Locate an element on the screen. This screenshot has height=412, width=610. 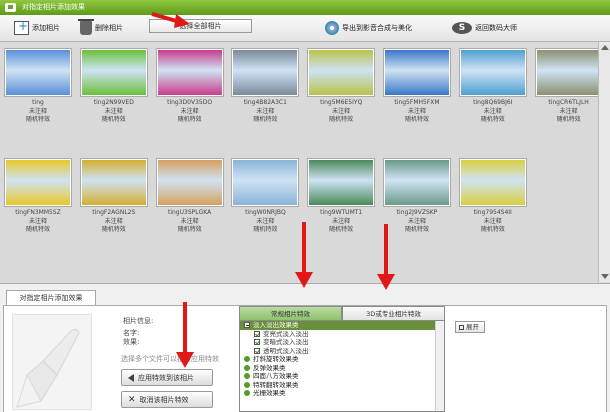
effect-item: 变亮式淡入淡出 is located at coordinates (342, 334).